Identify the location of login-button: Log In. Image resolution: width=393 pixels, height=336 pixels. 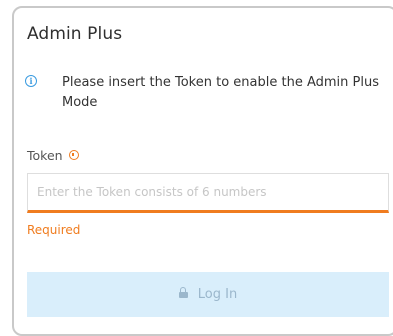
(208, 294).